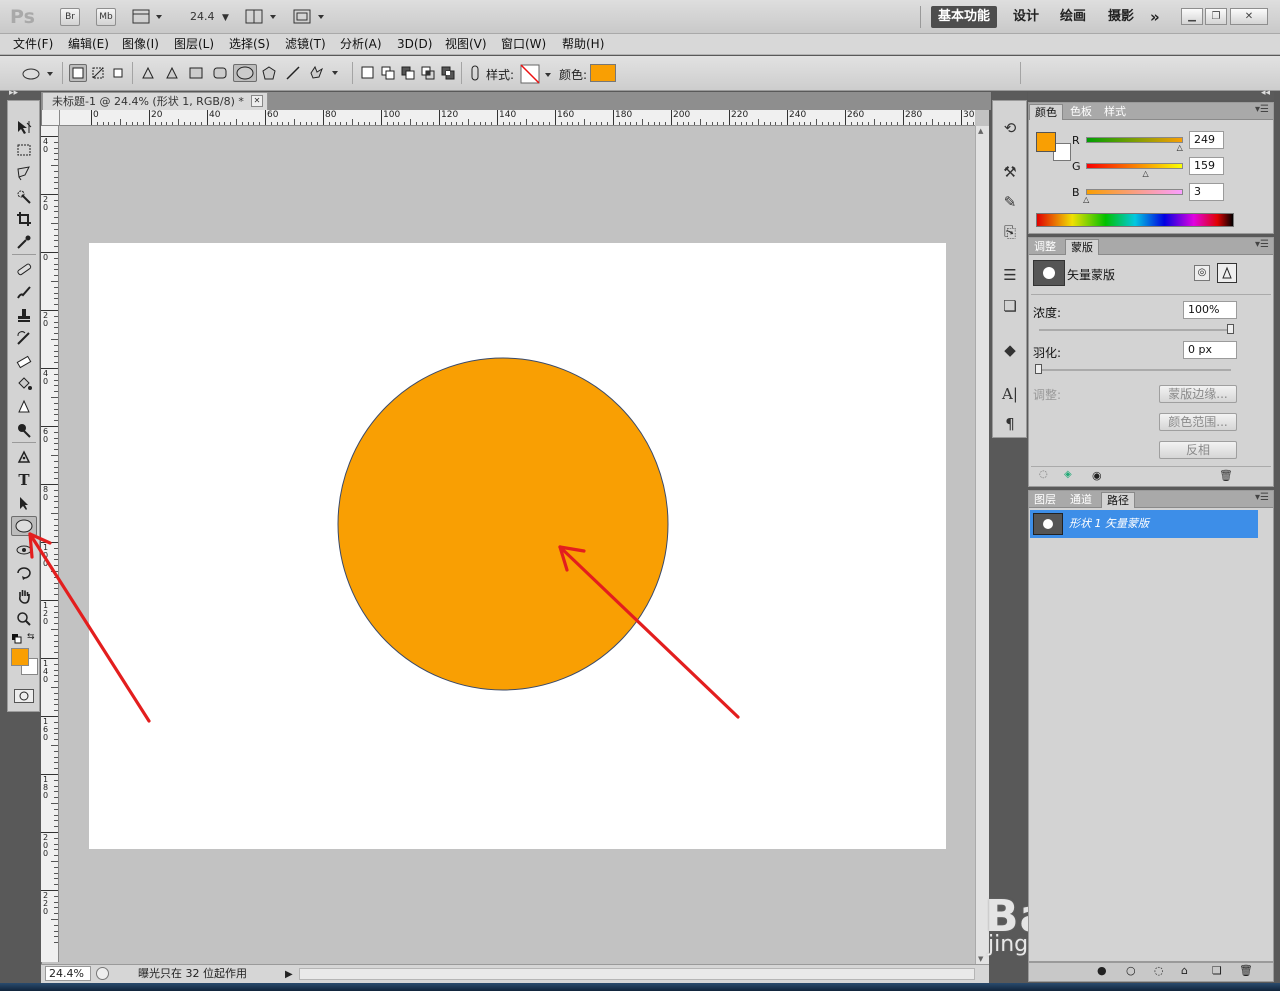  I want to click on notes-panel-icon: ❏, so click(1010, 306).